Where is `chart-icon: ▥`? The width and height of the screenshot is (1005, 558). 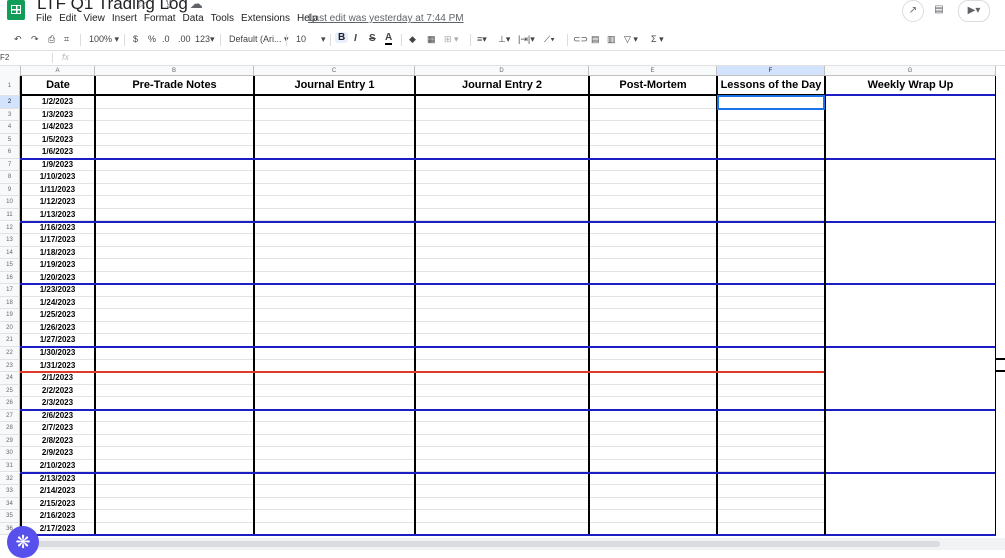 chart-icon: ▥ is located at coordinates (611, 39).